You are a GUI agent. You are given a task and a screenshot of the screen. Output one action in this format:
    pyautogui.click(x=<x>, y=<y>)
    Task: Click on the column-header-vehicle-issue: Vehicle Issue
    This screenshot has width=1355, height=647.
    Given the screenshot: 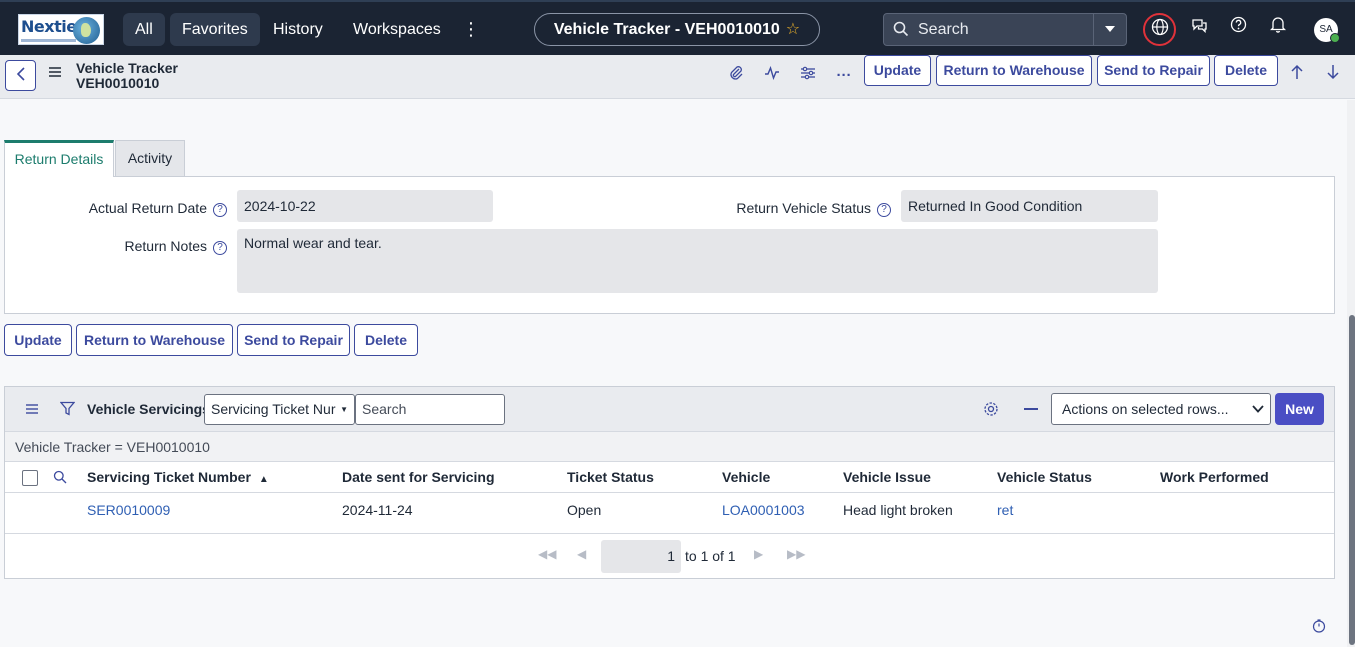 What is the action you would take?
    pyautogui.click(x=887, y=477)
    